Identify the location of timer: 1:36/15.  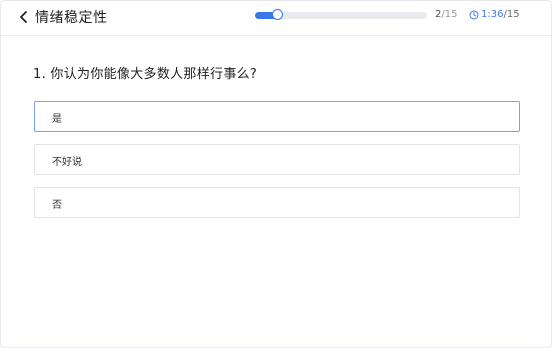
(494, 14).